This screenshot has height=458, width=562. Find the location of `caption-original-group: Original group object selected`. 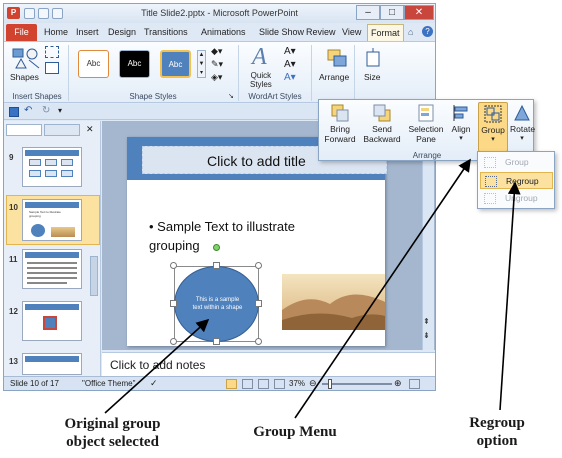

caption-original-group: Original group object selected is located at coordinates (112, 433).